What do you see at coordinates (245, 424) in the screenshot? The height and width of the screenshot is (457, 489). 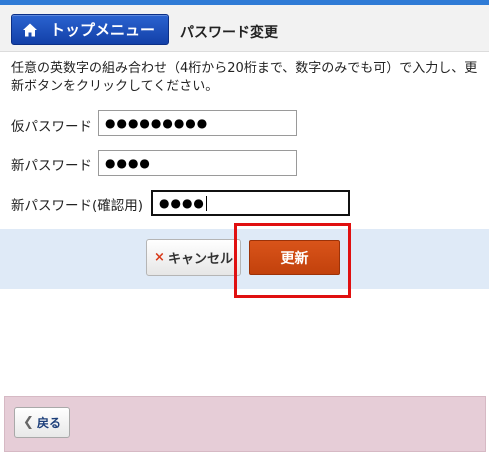 I see `footer-bar` at bounding box center [245, 424].